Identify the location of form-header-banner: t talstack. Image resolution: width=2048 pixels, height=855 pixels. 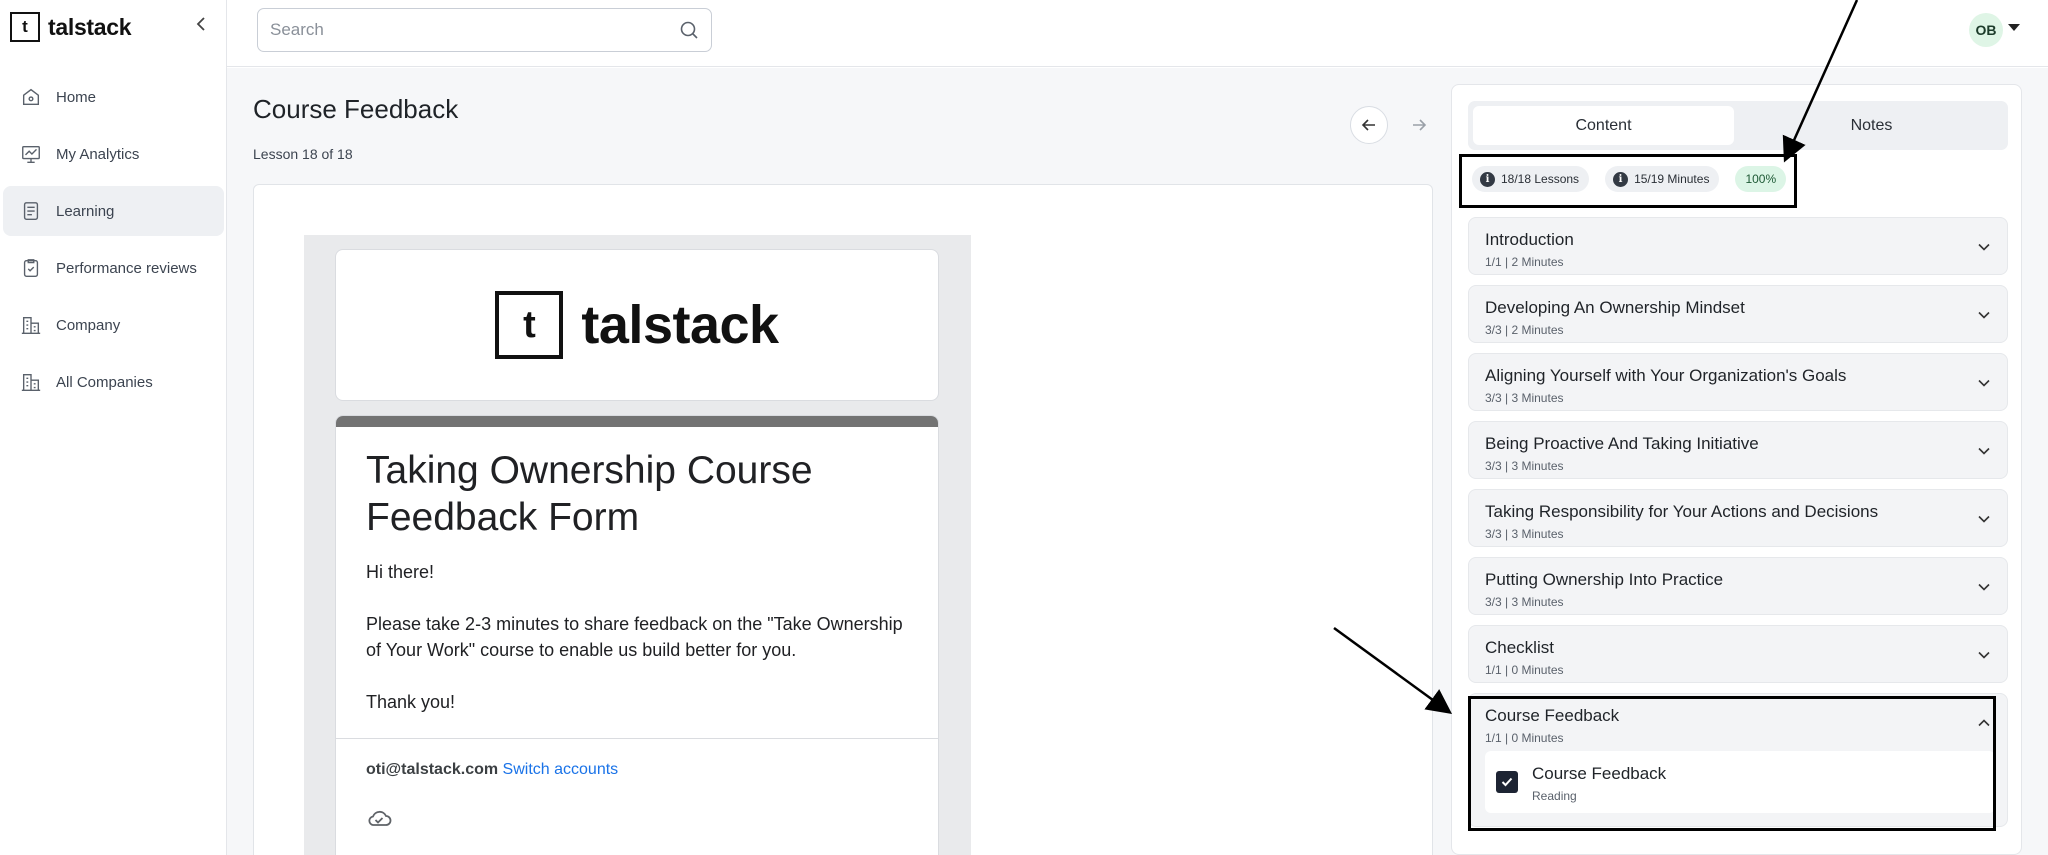
(637, 325).